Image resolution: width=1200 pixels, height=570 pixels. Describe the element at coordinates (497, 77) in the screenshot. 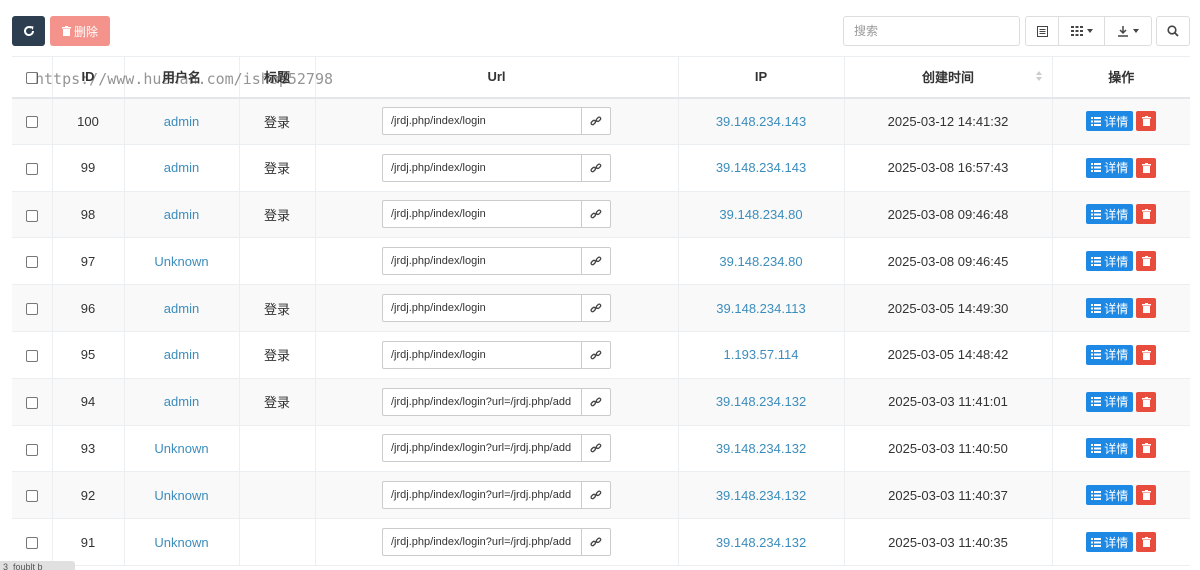

I see `column-header-url: Url` at that location.